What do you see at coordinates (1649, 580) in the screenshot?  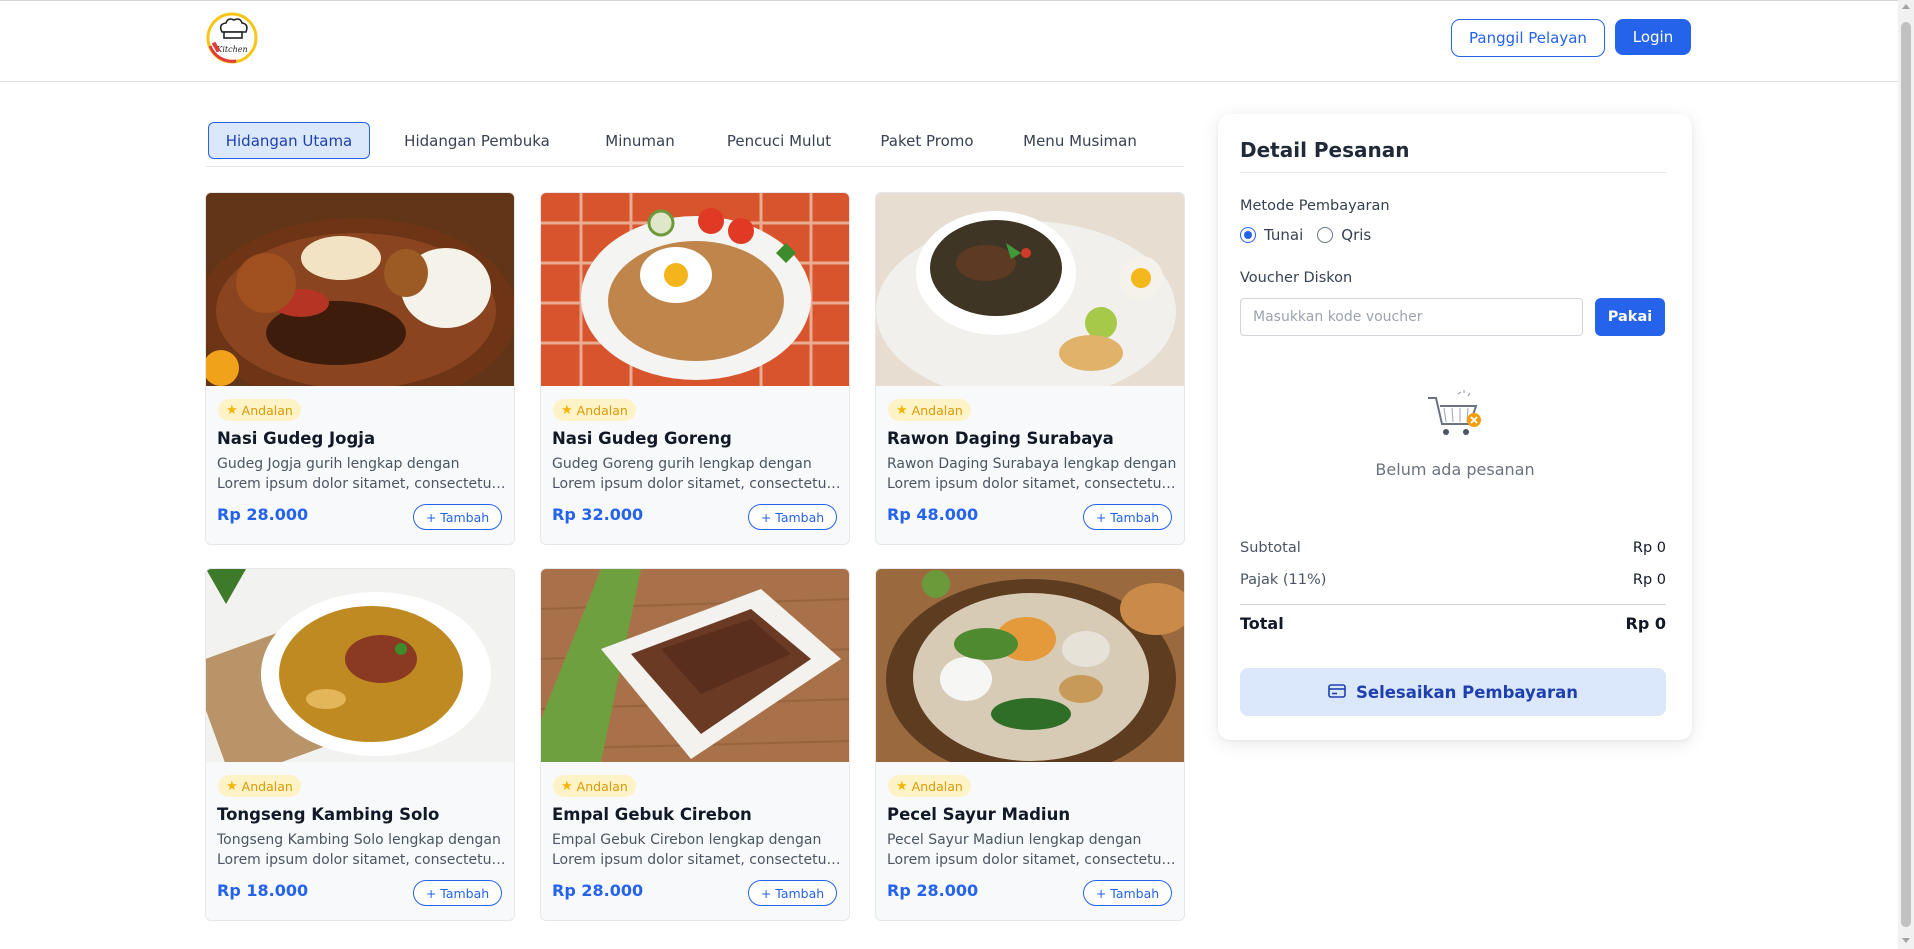 I see `tax-value: Rp 0` at bounding box center [1649, 580].